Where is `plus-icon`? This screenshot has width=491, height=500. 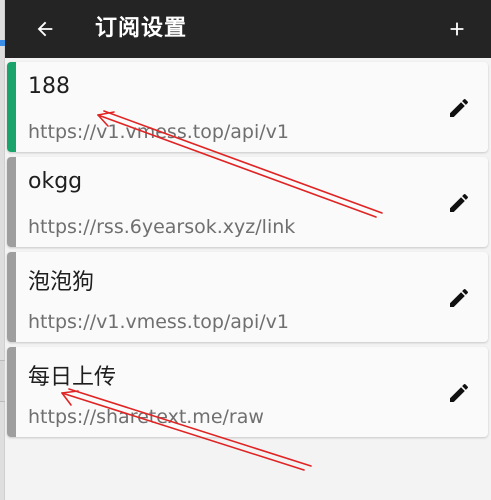 plus-icon is located at coordinates (457, 29).